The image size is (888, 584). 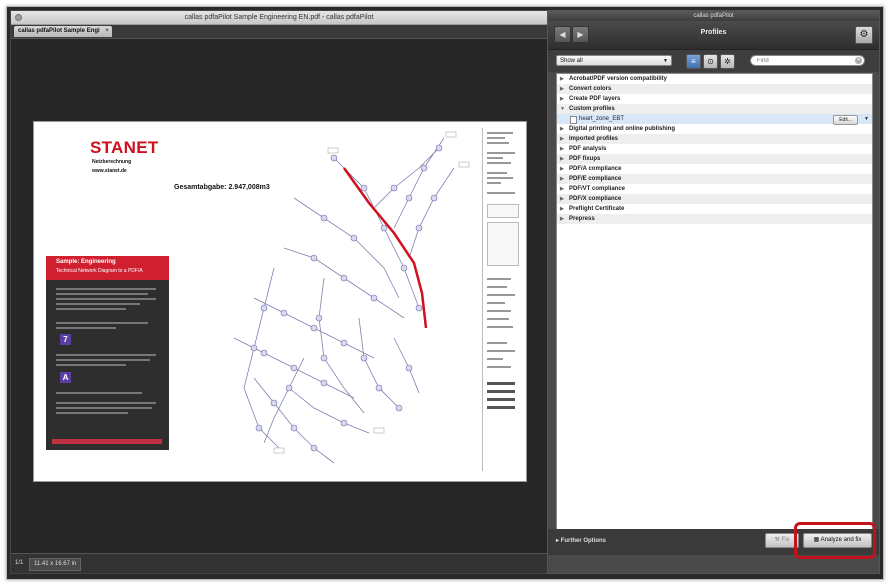 What do you see at coordinates (590, 89) in the screenshot?
I see `profile-group-label: Convert colors` at bounding box center [590, 89].